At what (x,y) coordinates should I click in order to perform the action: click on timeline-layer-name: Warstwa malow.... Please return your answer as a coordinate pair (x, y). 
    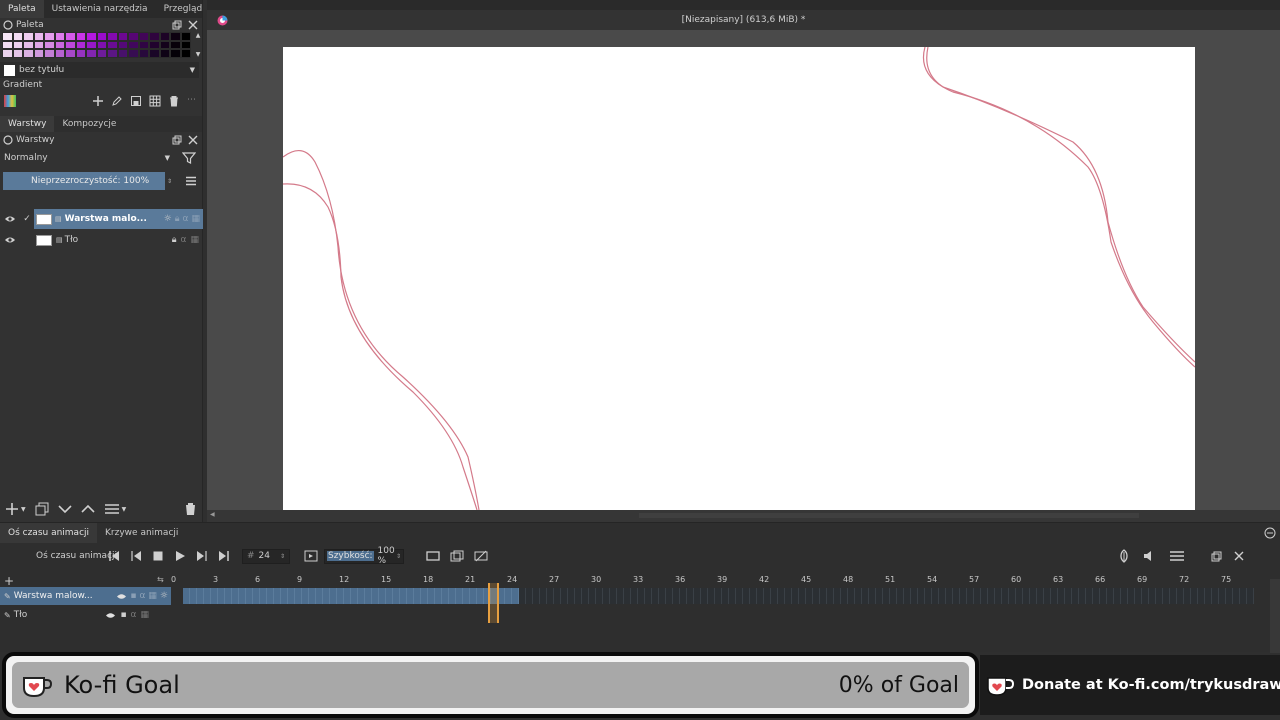
    Looking at the image, I should click on (53, 596).